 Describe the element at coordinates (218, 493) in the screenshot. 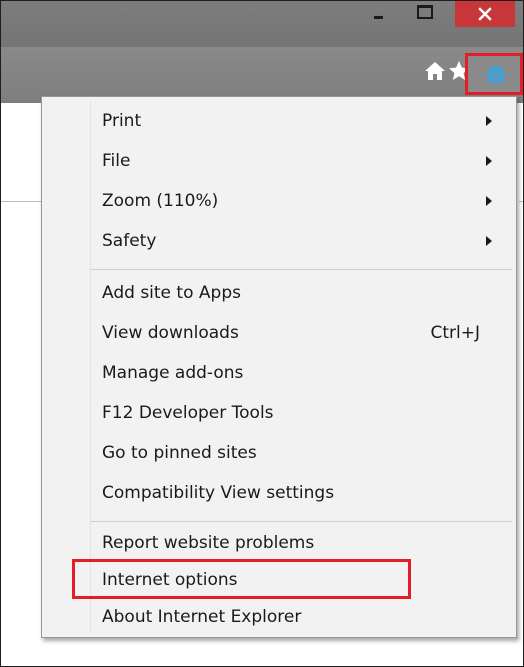

I see `menu-item-label: Compatibility View settings` at that location.